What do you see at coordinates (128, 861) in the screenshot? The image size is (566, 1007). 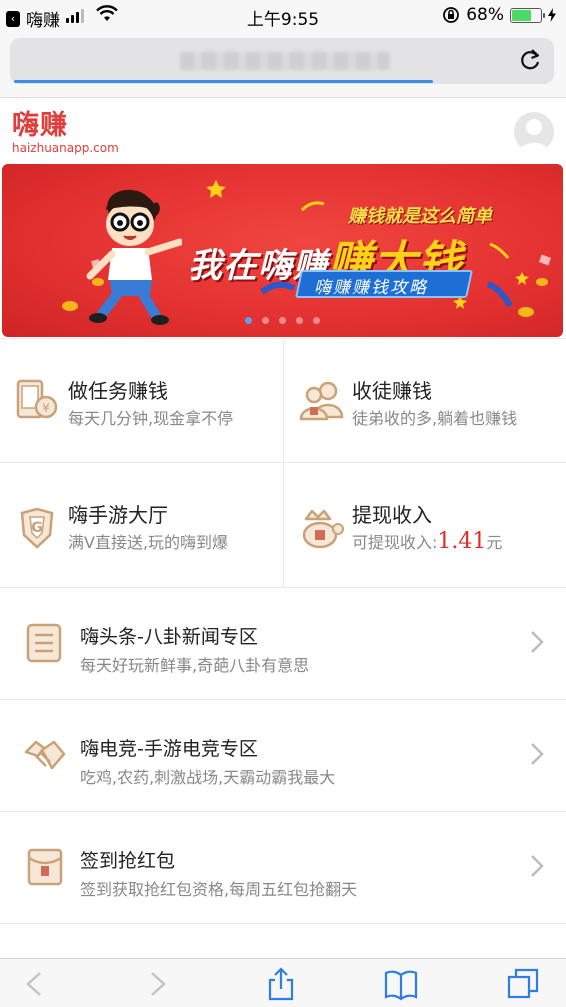 I see `list-item-title: 签到抢红包` at bounding box center [128, 861].